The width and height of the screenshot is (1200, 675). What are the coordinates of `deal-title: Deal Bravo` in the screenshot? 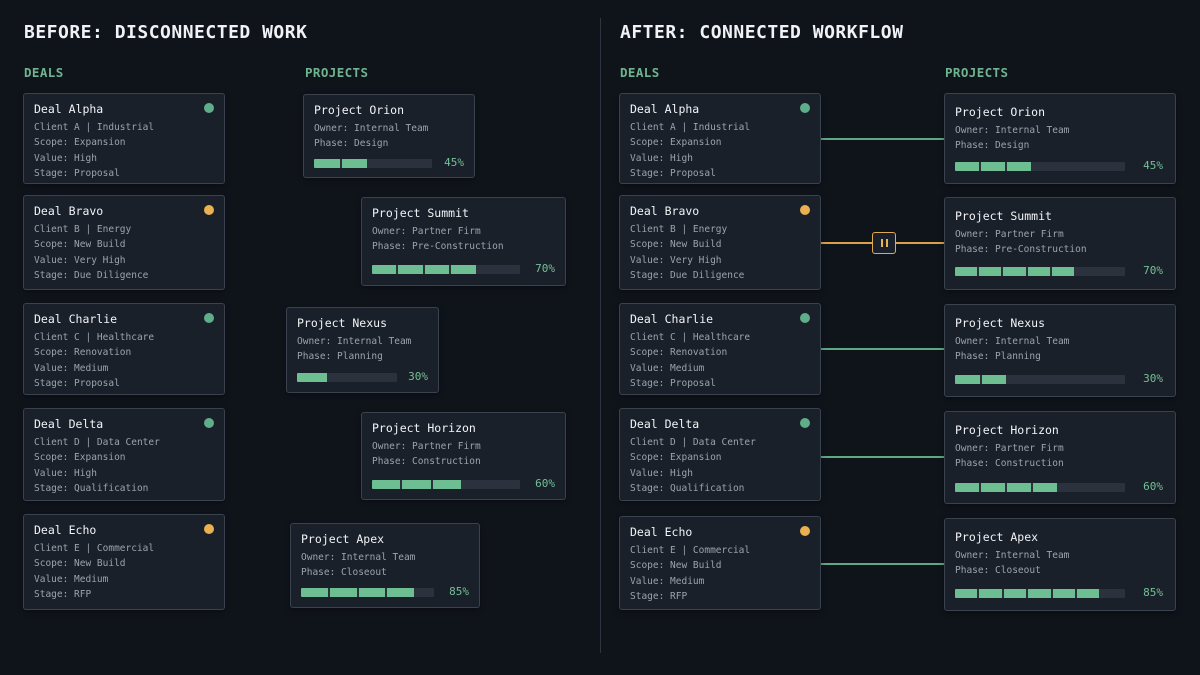 It's located at (665, 211).